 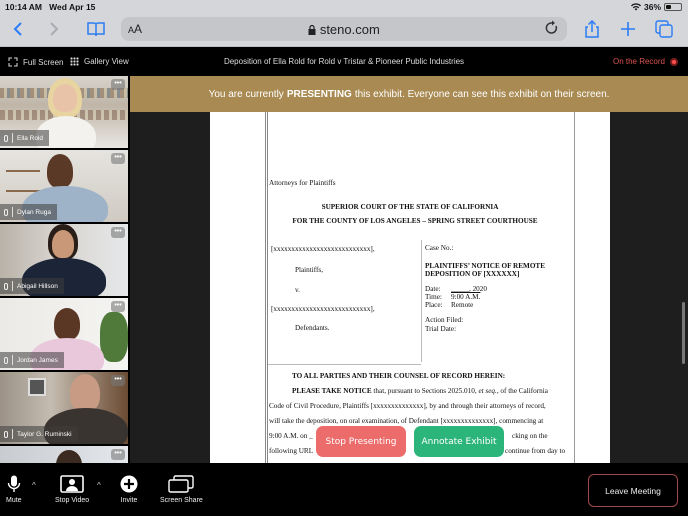 What do you see at coordinates (181, 484) in the screenshot?
I see `screen-share-icon` at bounding box center [181, 484].